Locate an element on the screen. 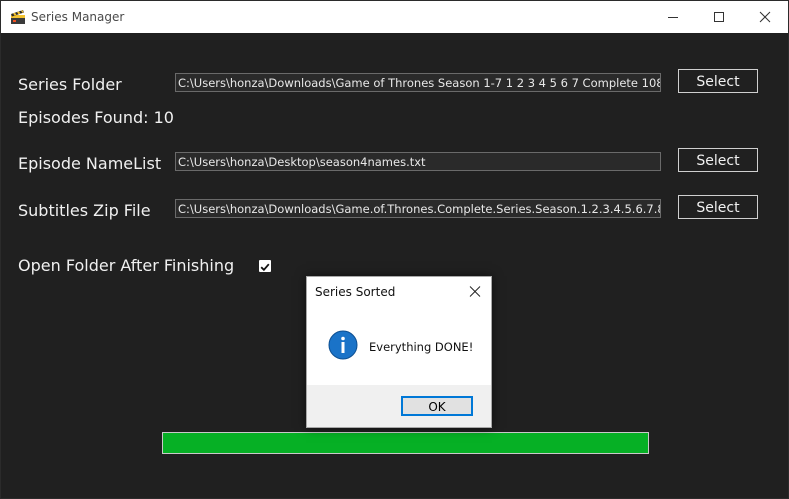  minimize-button is located at coordinates (673, 17).